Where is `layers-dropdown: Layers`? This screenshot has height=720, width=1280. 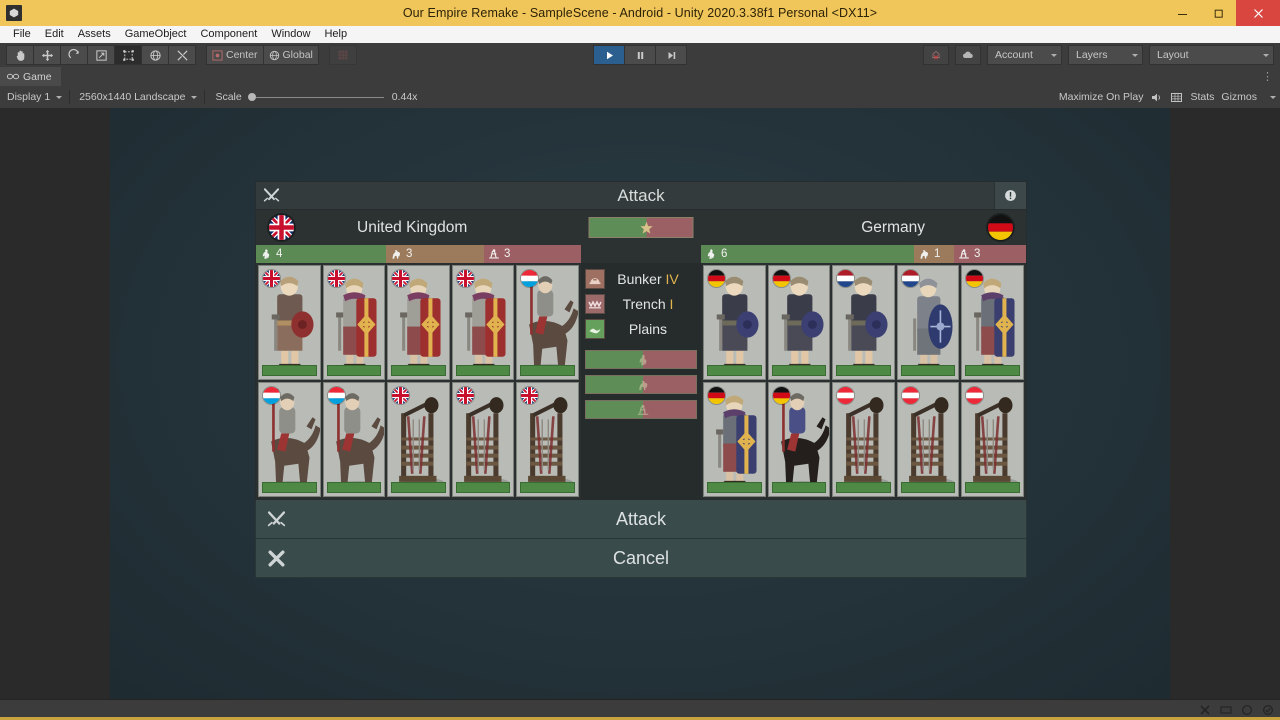 layers-dropdown: Layers is located at coordinates (1105, 55).